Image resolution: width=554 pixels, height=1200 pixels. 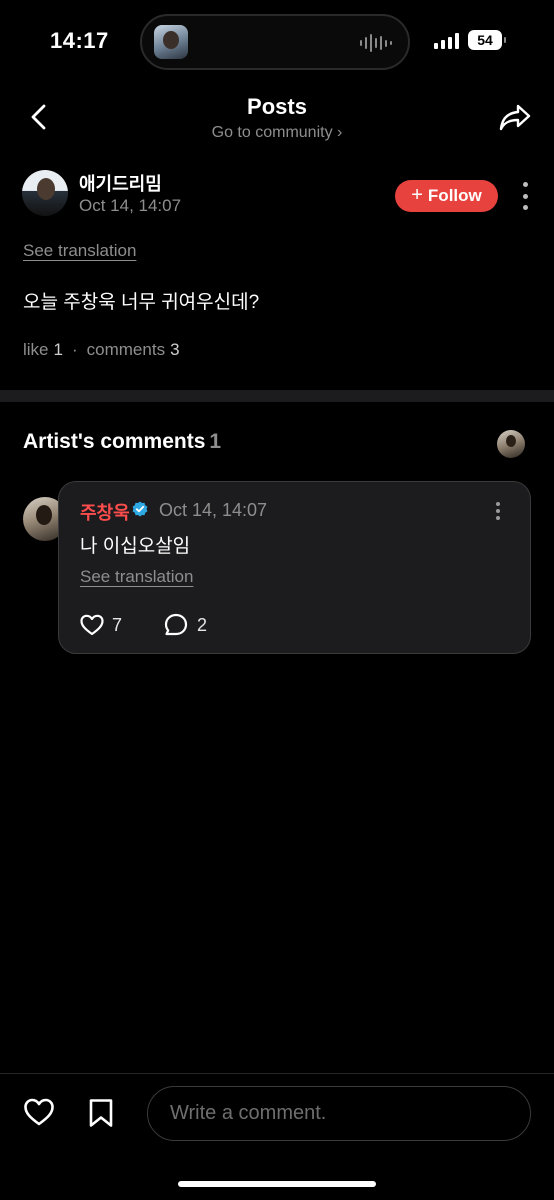 What do you see at coordinates (117, 624) in the screenshot?
I see `comment-like-count: 7` at bounding box center [117, 624].